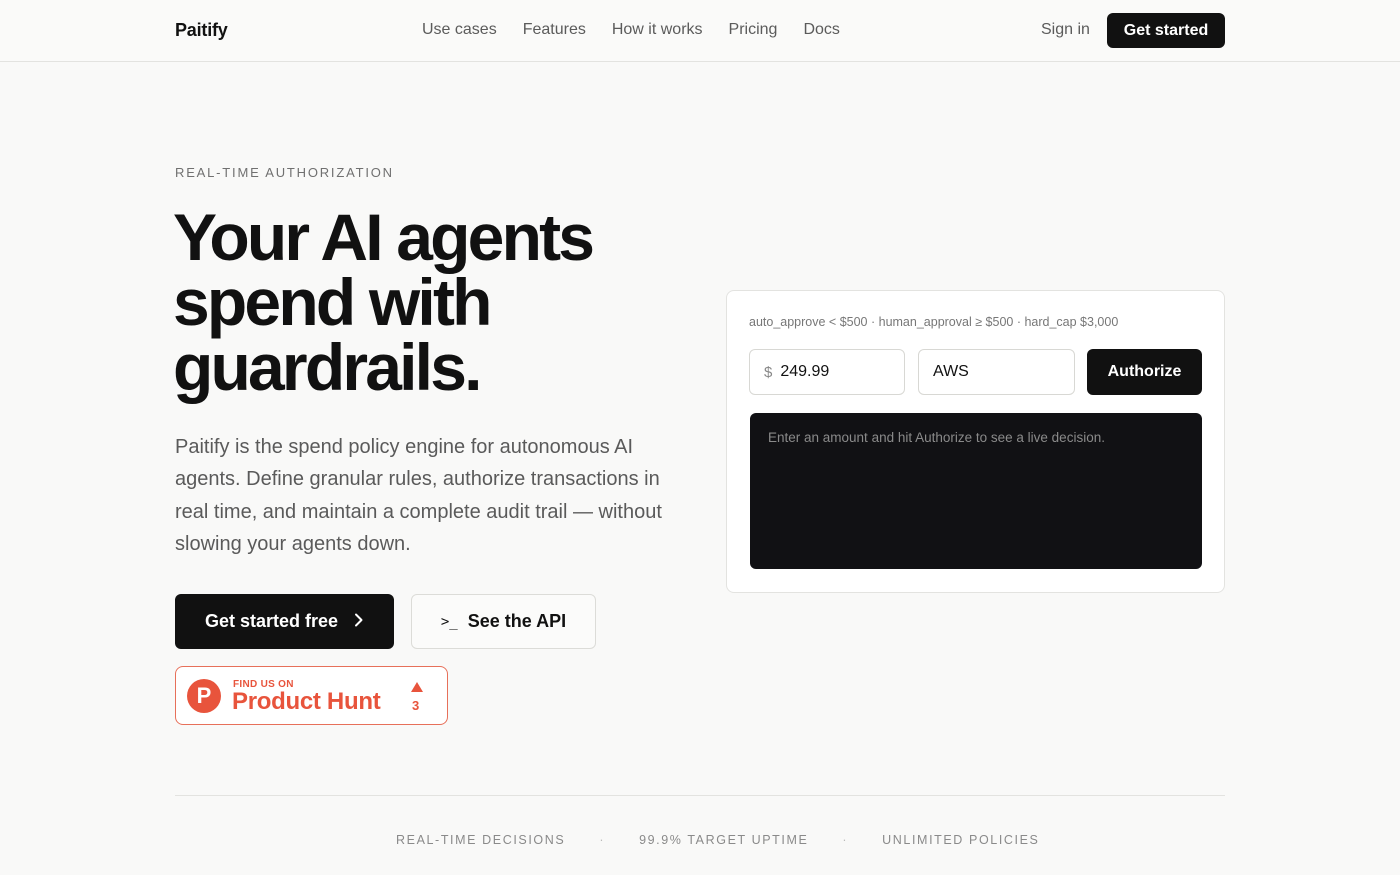  What do you see at coordinates (753, 30) in the screenshot?
I see `nav-link-pricing: Pricing` at bounding box center [753, 30].